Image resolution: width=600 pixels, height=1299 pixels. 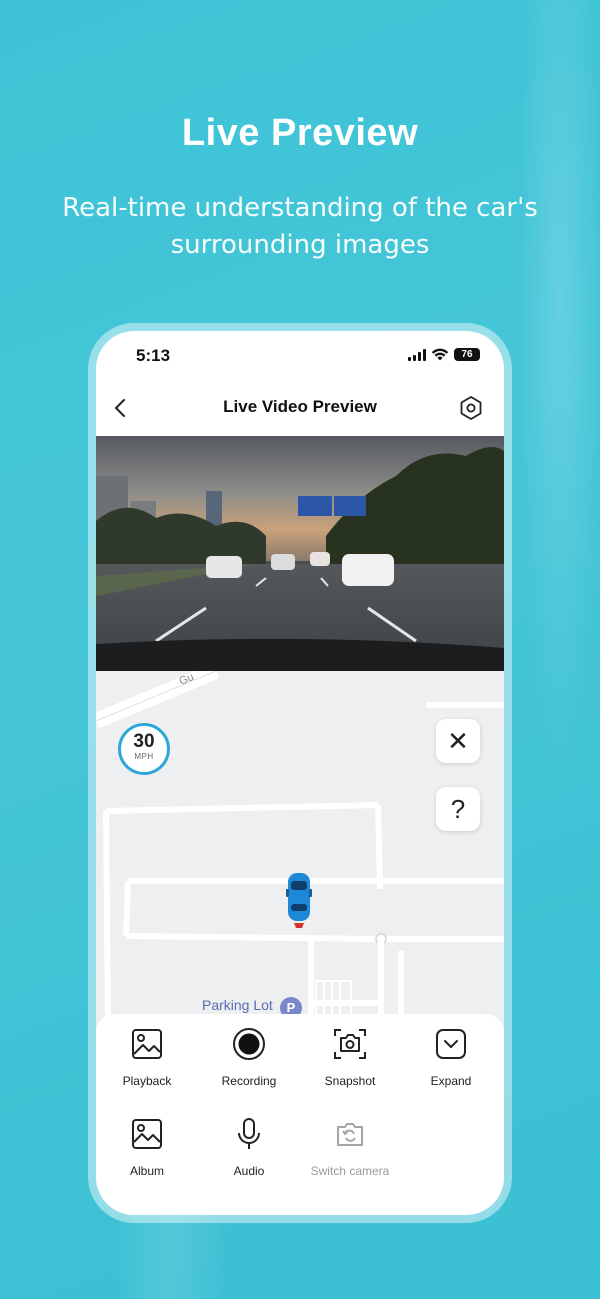 I want to click on playback-button: Playback, so click(x=147, y=1056).